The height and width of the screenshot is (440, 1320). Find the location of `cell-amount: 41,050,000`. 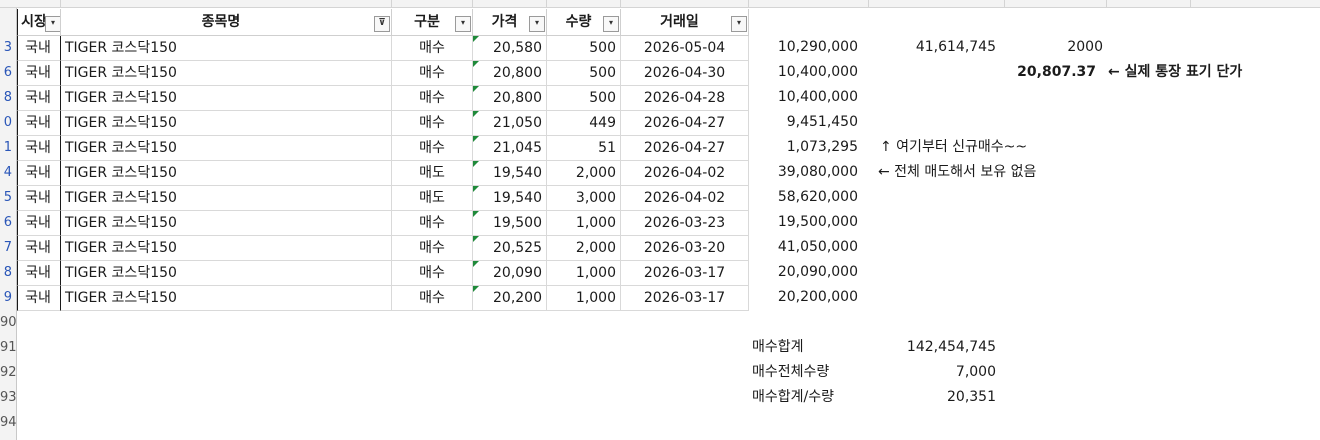

cell-amount: 41,050,000 is located at coordinates (804, 247).